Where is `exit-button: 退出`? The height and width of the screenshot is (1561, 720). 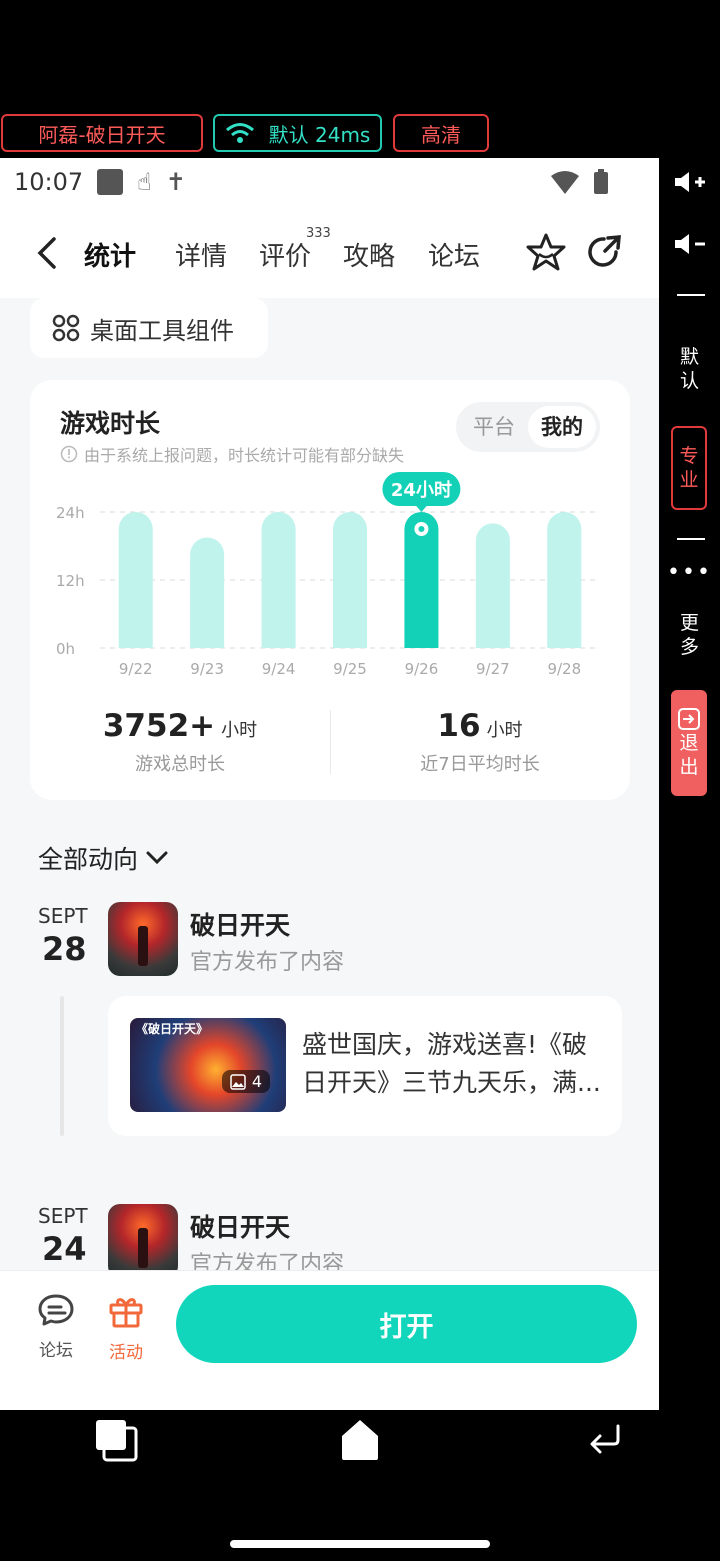 exit-button: 退出 is located at coordinates (689, 743).